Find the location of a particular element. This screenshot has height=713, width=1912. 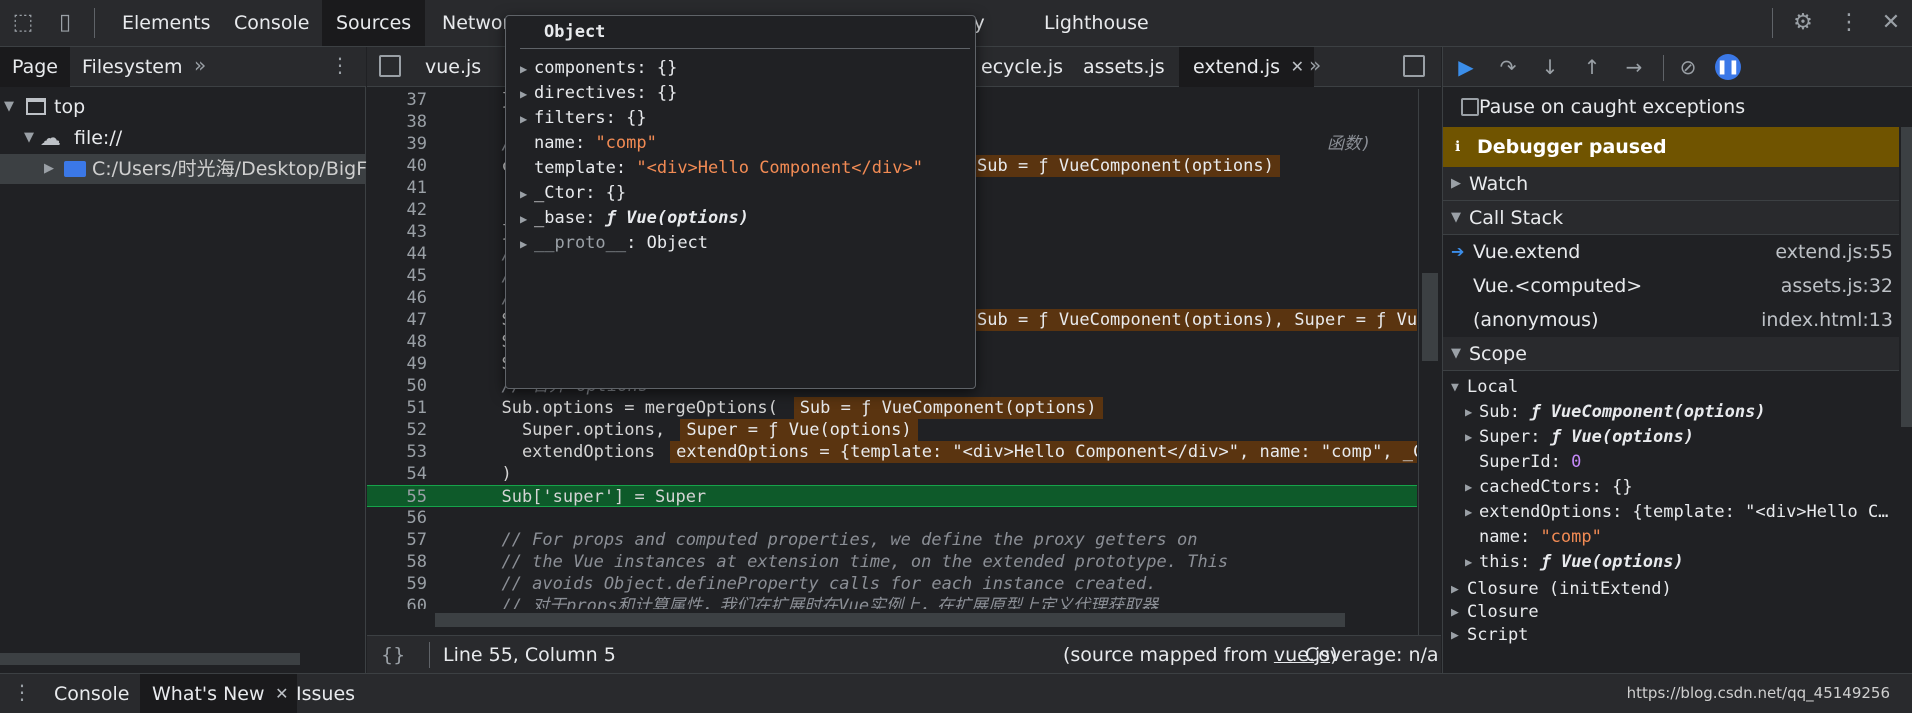

drawer-menu-icon: ⋮ is located at coordinates (22, 692).